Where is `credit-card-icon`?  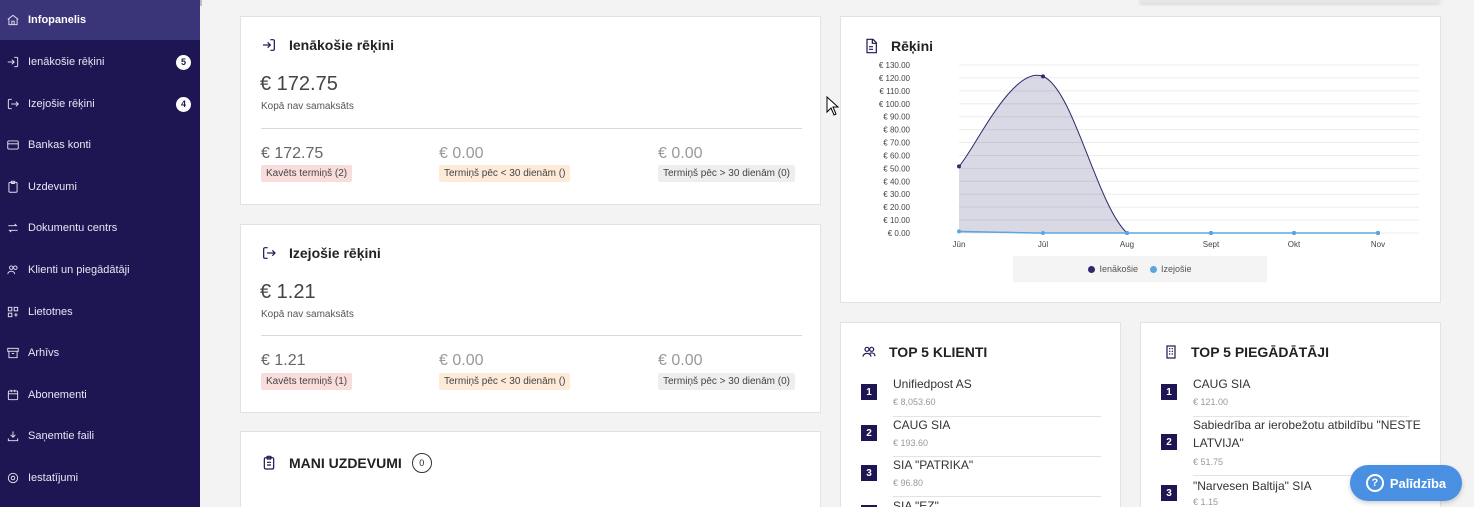
credit-card-icon is located at coordinates (13, 145).